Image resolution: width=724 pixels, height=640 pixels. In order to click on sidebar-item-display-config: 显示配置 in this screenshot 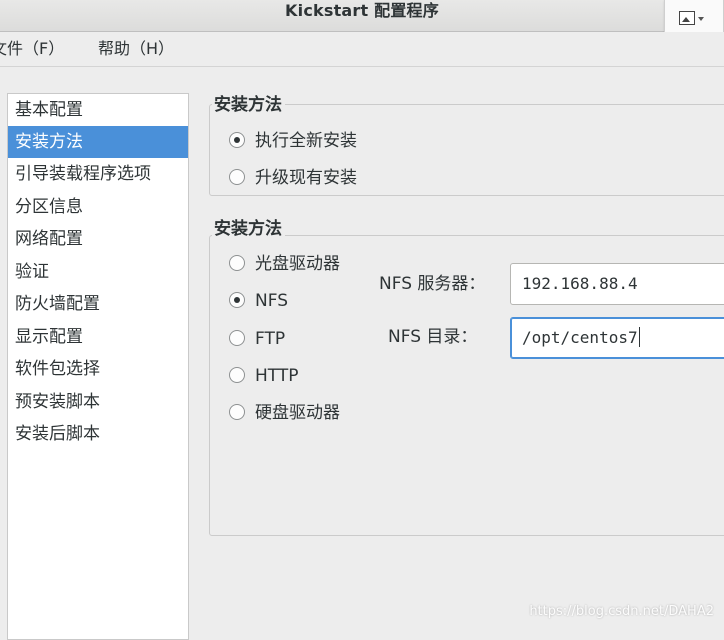, I will do `click(98, 337)`.